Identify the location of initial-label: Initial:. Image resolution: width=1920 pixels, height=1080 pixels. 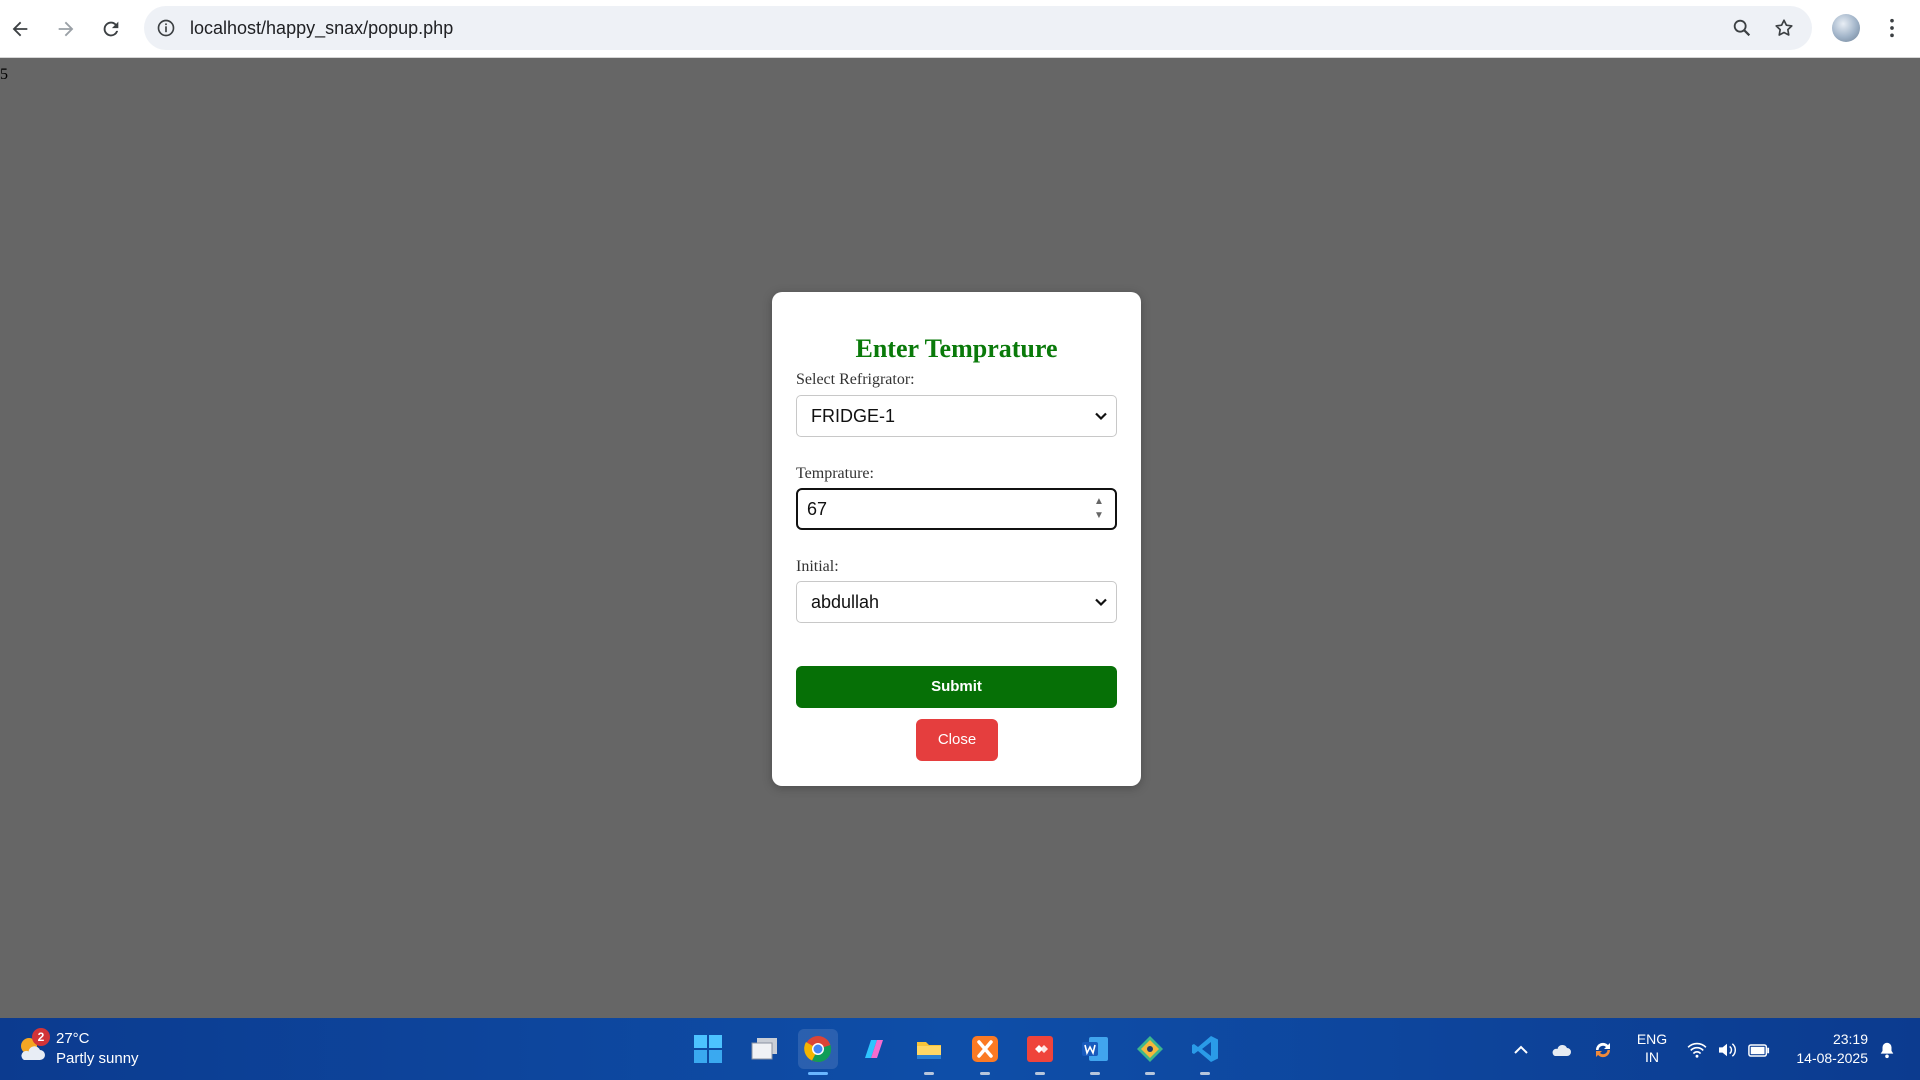
(817, 566).